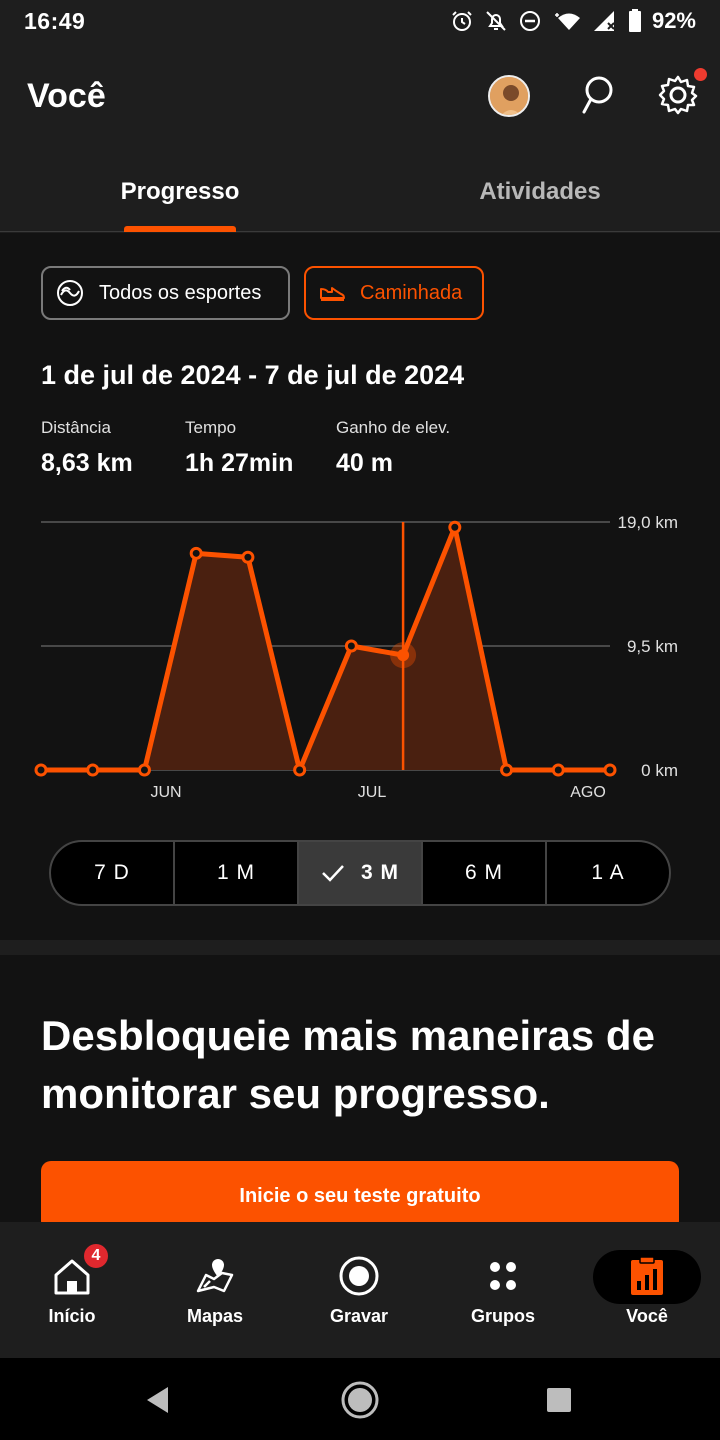 This screenshot has width=720, height=1440. Describe the element at coordinates (215, 1276) in the screenshot. I see `map-icon` at that location.